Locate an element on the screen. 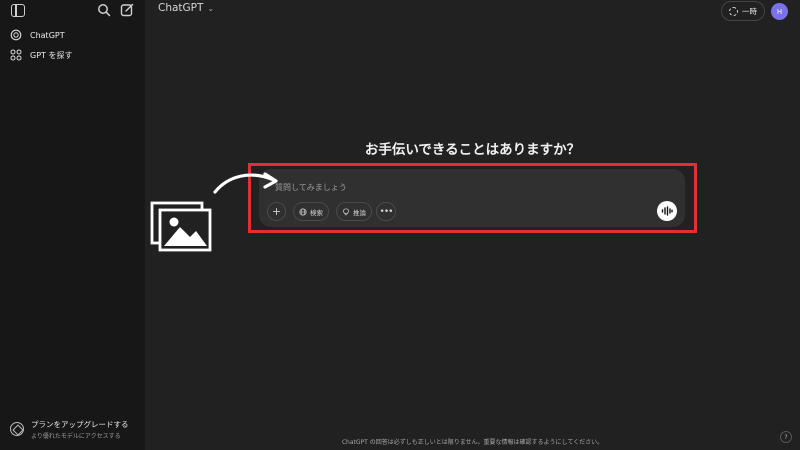  model-selector: ChatGPT ⌄ is located at coordinates (186, 8).